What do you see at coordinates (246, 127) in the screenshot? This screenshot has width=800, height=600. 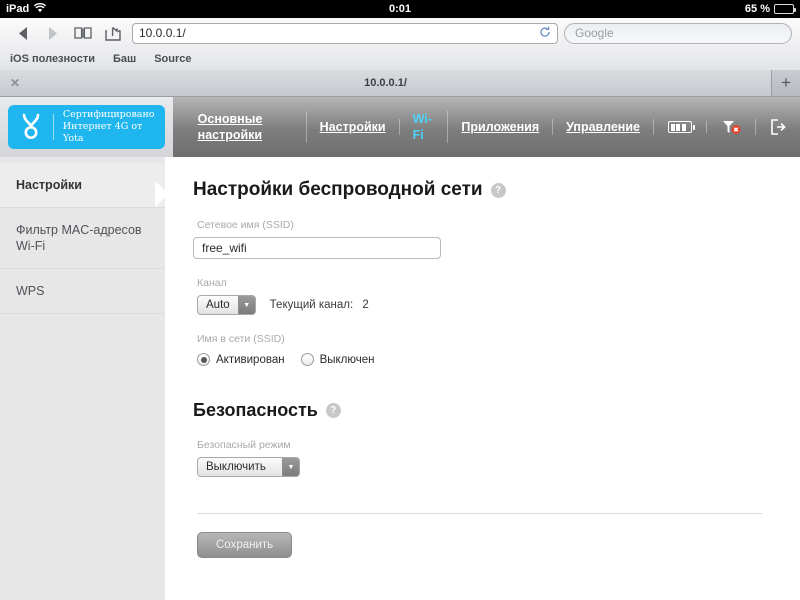 I see `nav-item-osnovnye-nastroyki: Основные настройки` at bounding box center [246, 127].